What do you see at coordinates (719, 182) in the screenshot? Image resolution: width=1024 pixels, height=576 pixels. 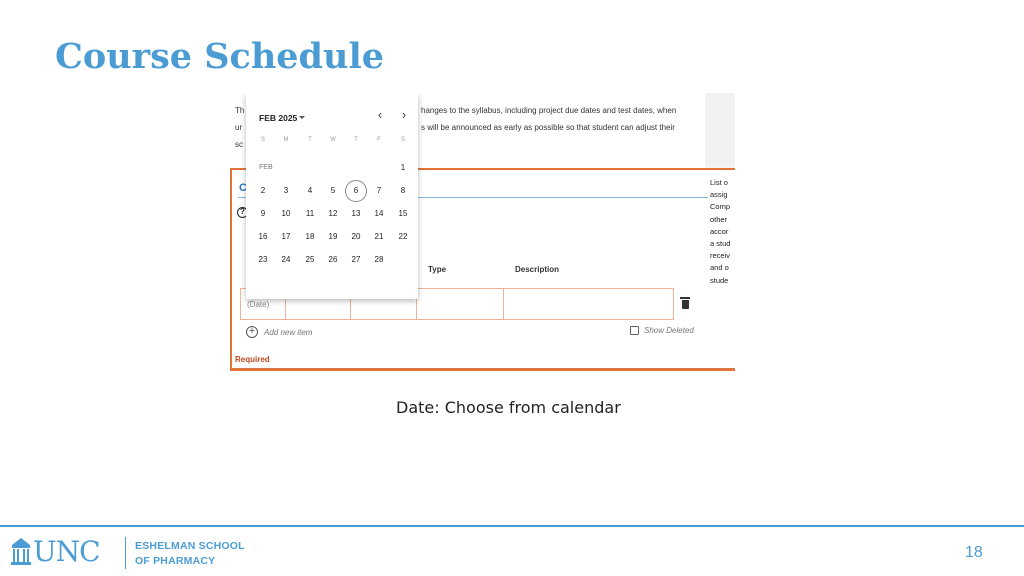 I see `help-line: List o` at bounding box center [719, 182].